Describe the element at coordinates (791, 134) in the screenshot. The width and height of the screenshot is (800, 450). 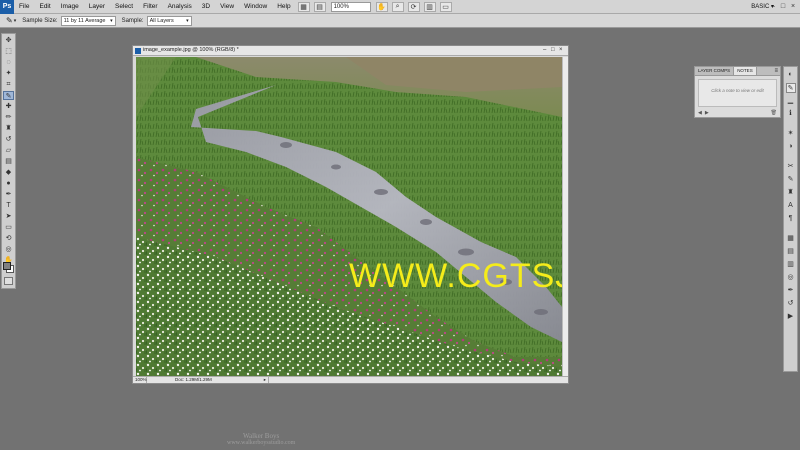
I see `adjustments-icon: ✶` at that location.